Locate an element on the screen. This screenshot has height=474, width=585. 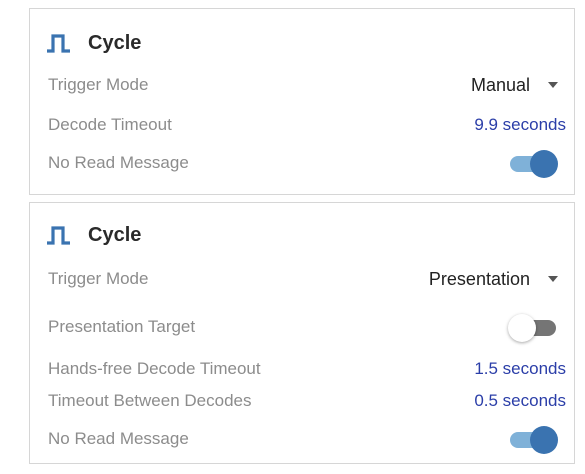
trigger-mode-value: Manual is located at coordinates (500, 84).